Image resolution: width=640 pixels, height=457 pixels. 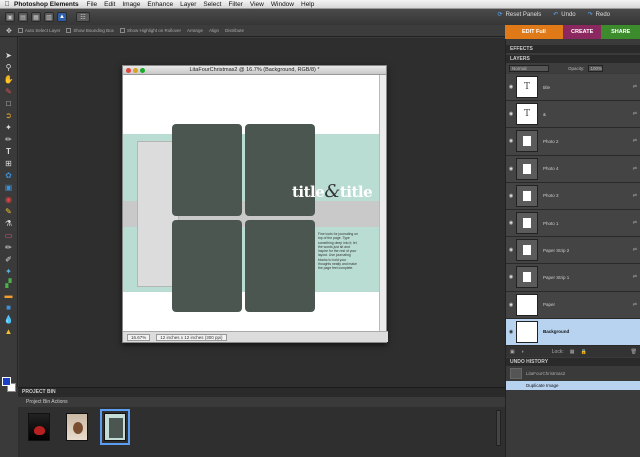 I want to click on layer-row: ◉ T & ⇄, so click(x=573, y=115).